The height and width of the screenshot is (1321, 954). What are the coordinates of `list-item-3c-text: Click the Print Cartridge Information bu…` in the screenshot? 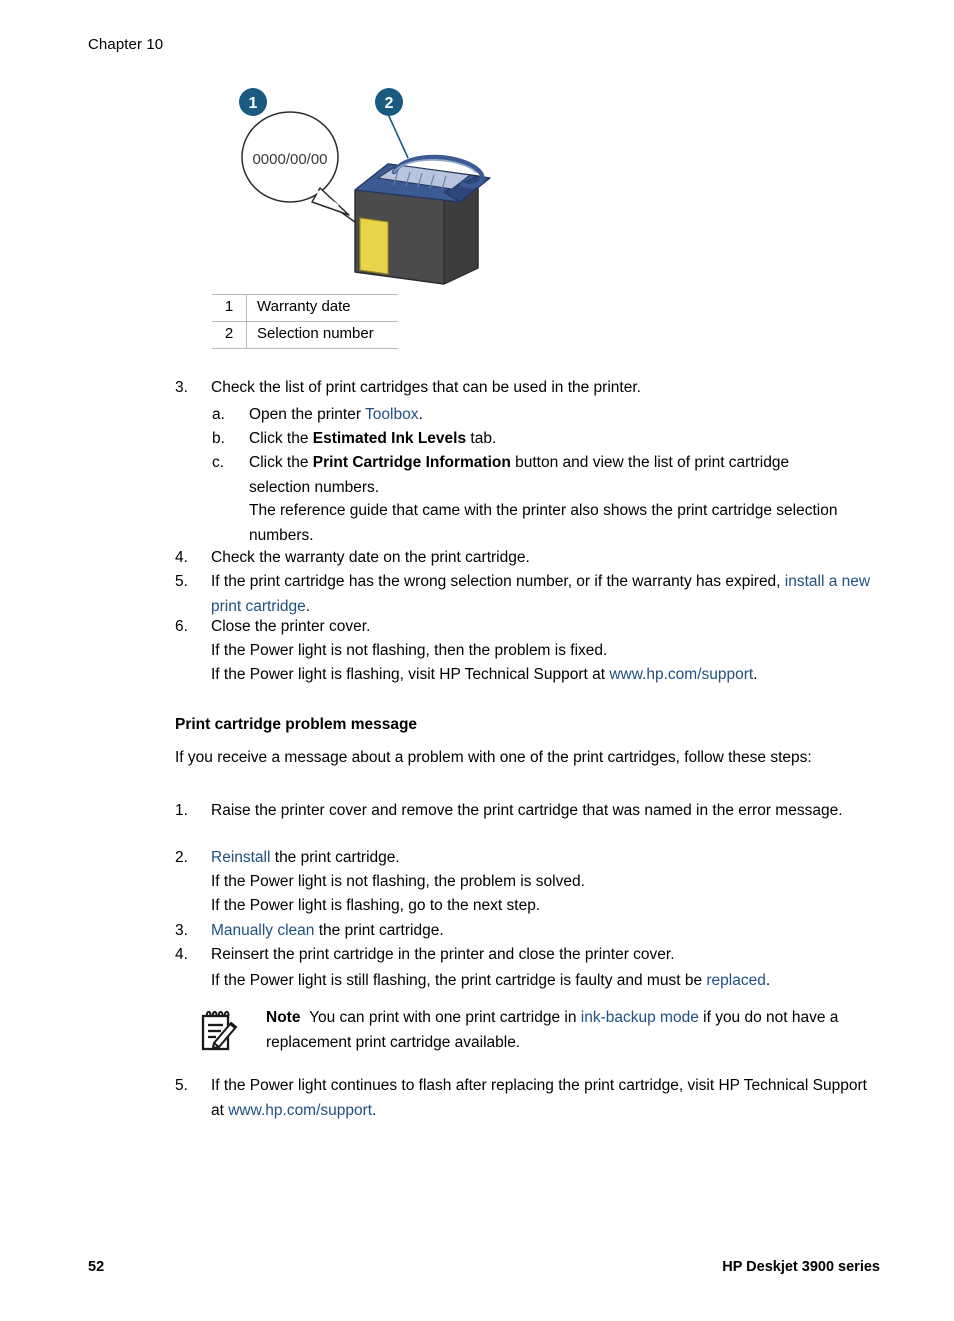 It's located at (536, 475).